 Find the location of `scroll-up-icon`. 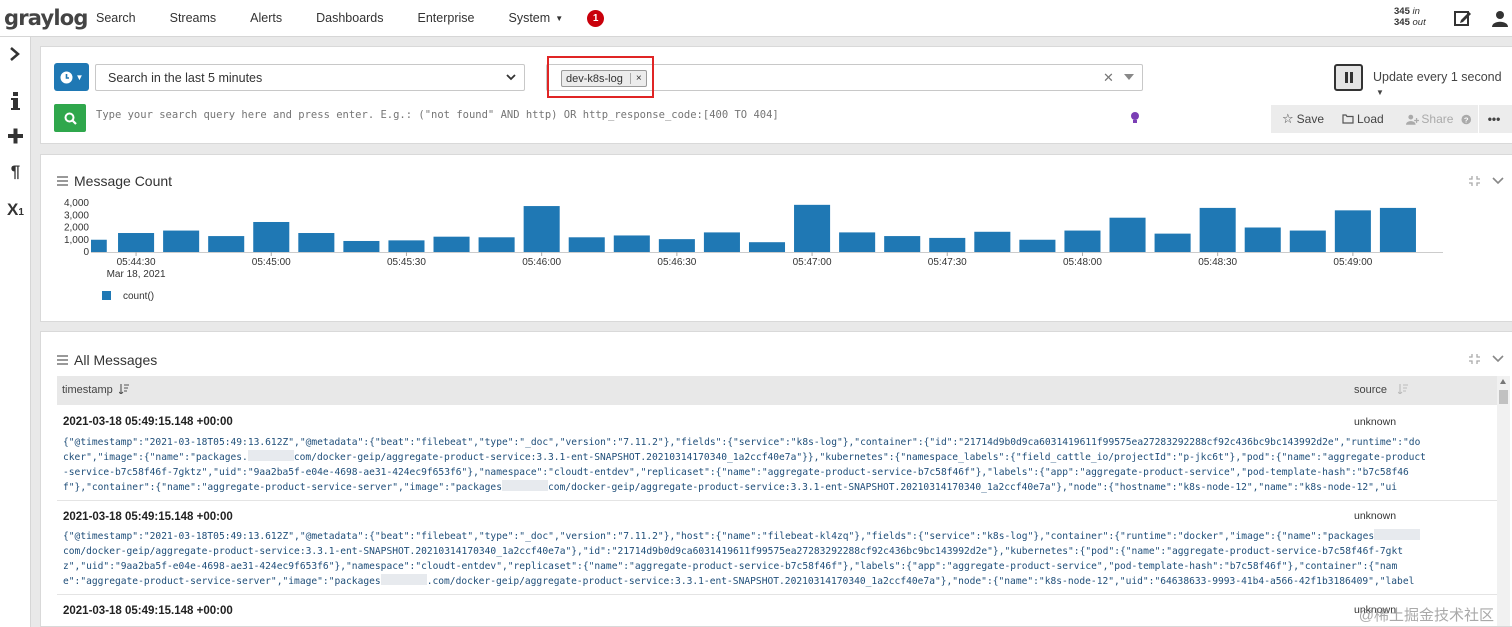

scroll-up-icon is located at coordinates (1503, 381).